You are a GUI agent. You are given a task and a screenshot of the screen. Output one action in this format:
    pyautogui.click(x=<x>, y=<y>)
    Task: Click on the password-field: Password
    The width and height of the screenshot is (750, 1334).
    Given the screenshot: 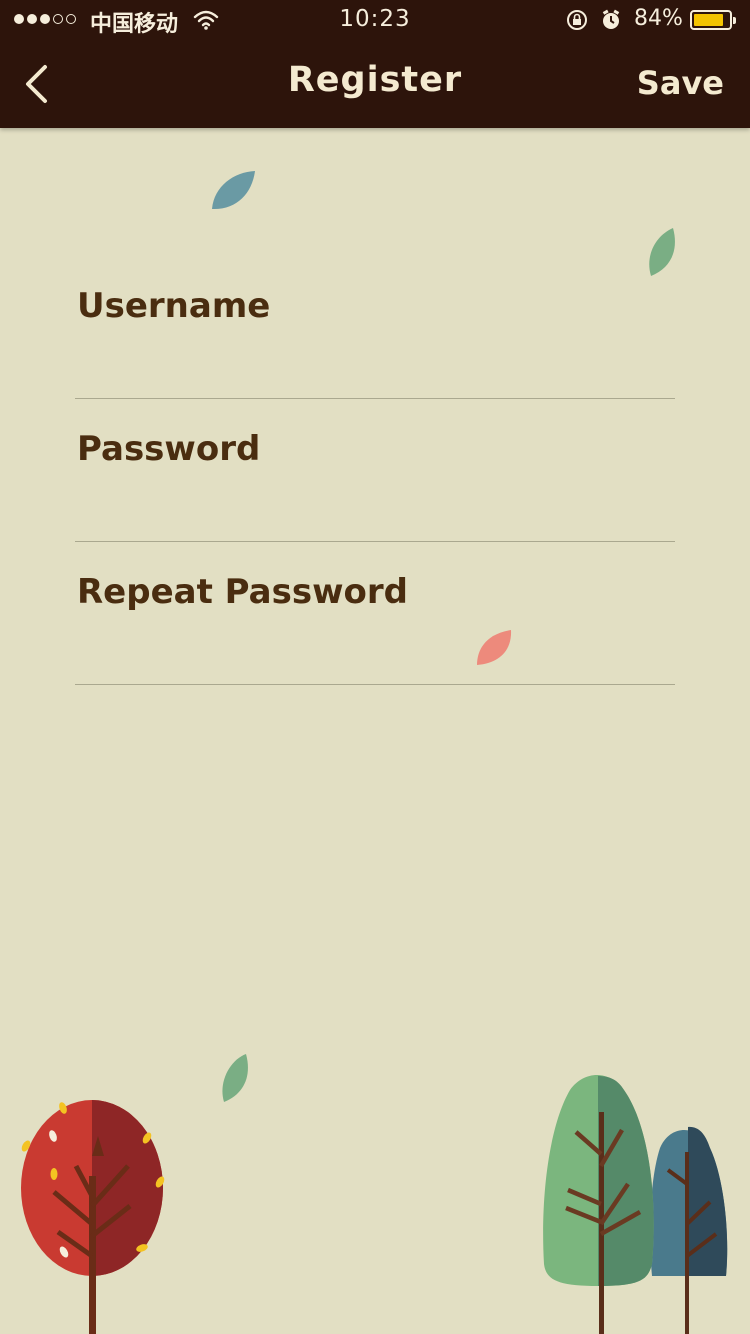 What is the action you would take?
    pyautogui.click(x=375, y=470)
    